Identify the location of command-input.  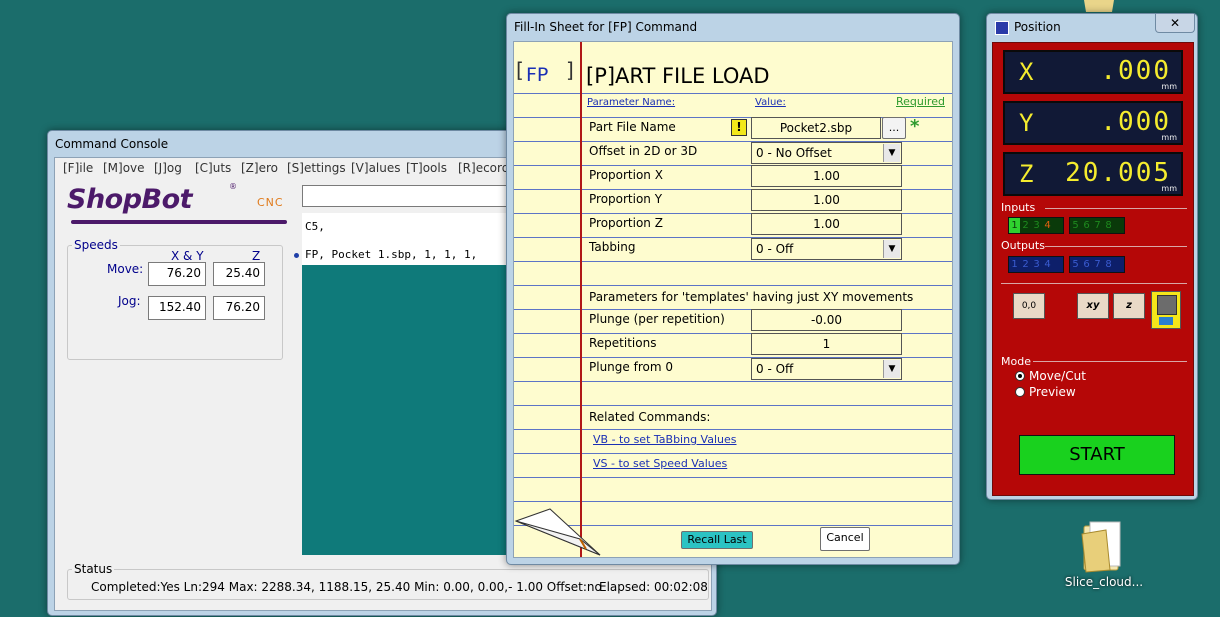
(412, 196).